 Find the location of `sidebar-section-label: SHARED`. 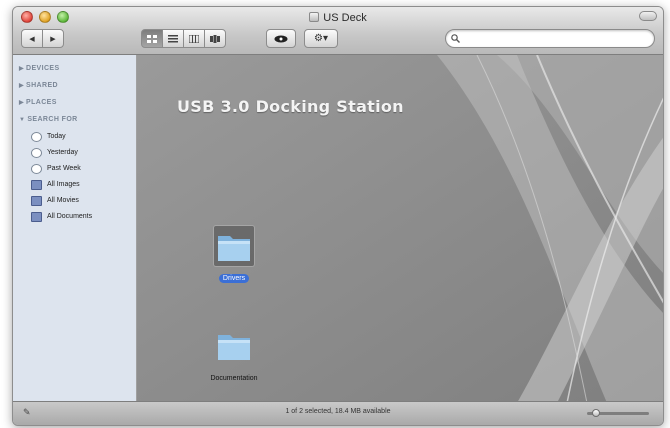

sidebar-section-label: SHARED is located at coordinates (42, 85).